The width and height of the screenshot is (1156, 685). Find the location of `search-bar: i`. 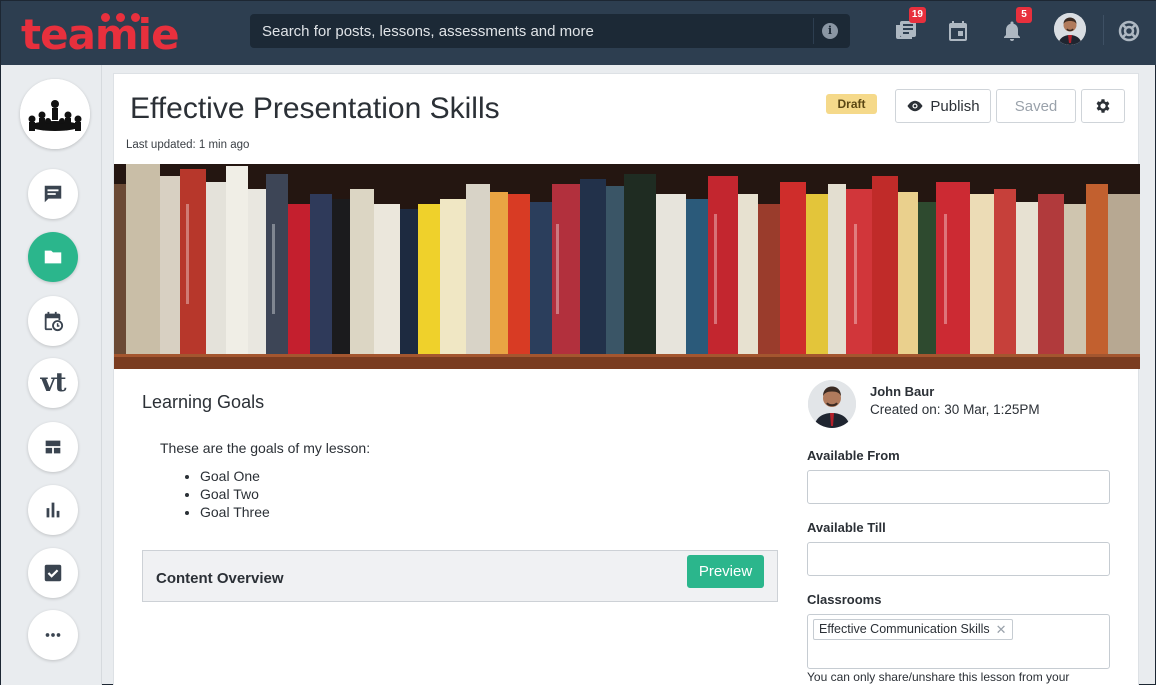

search-bar: i is located at coordinates (550, 31).